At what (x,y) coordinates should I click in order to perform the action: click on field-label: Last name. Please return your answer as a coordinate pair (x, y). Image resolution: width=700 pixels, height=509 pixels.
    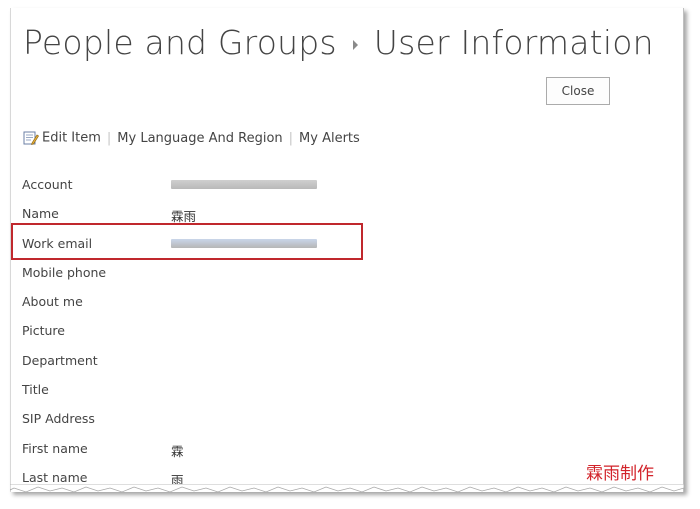
    Looking at the image, I should click on (55, 477).